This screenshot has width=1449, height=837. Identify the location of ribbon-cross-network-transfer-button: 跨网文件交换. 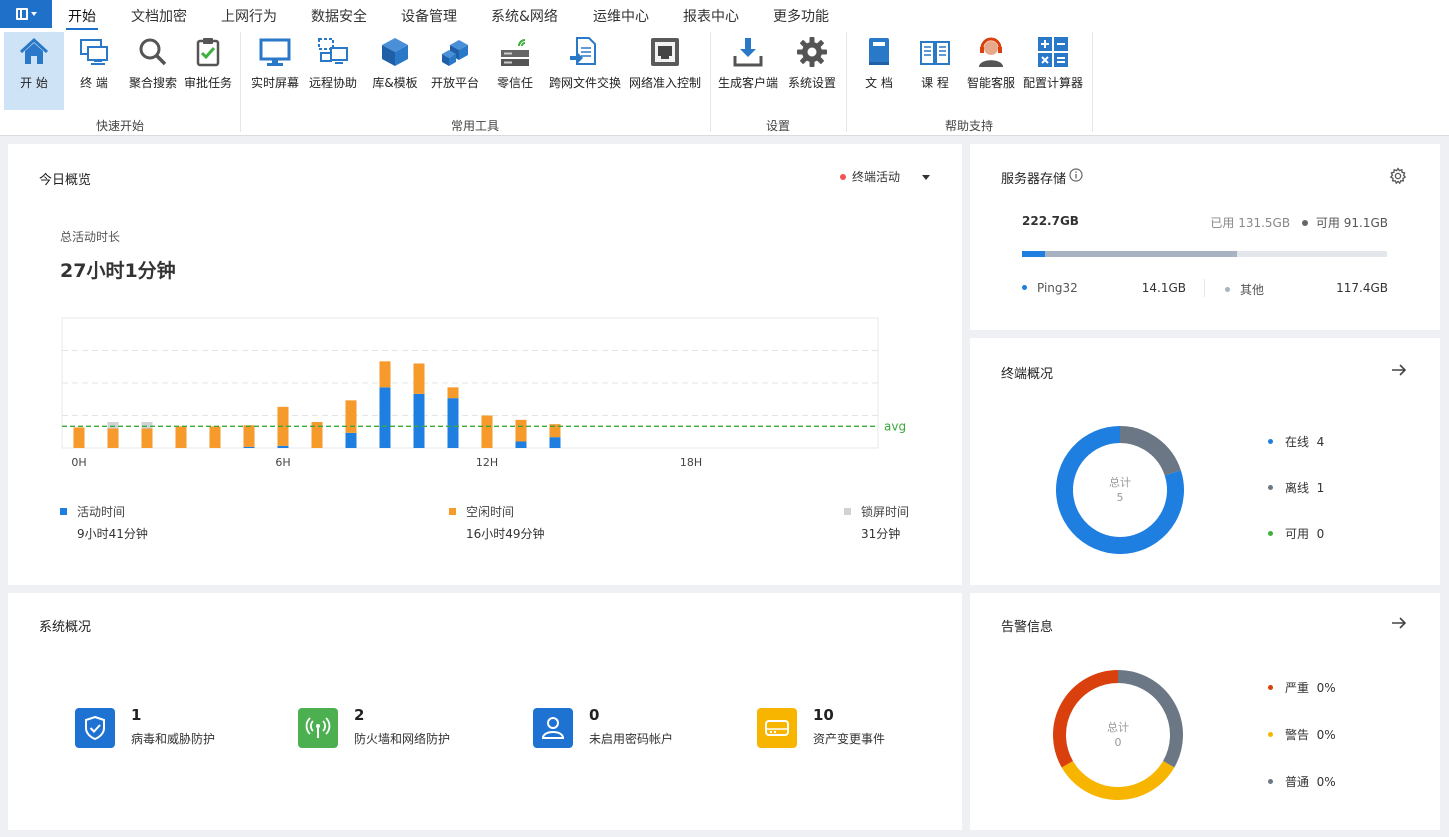
(585, 71).